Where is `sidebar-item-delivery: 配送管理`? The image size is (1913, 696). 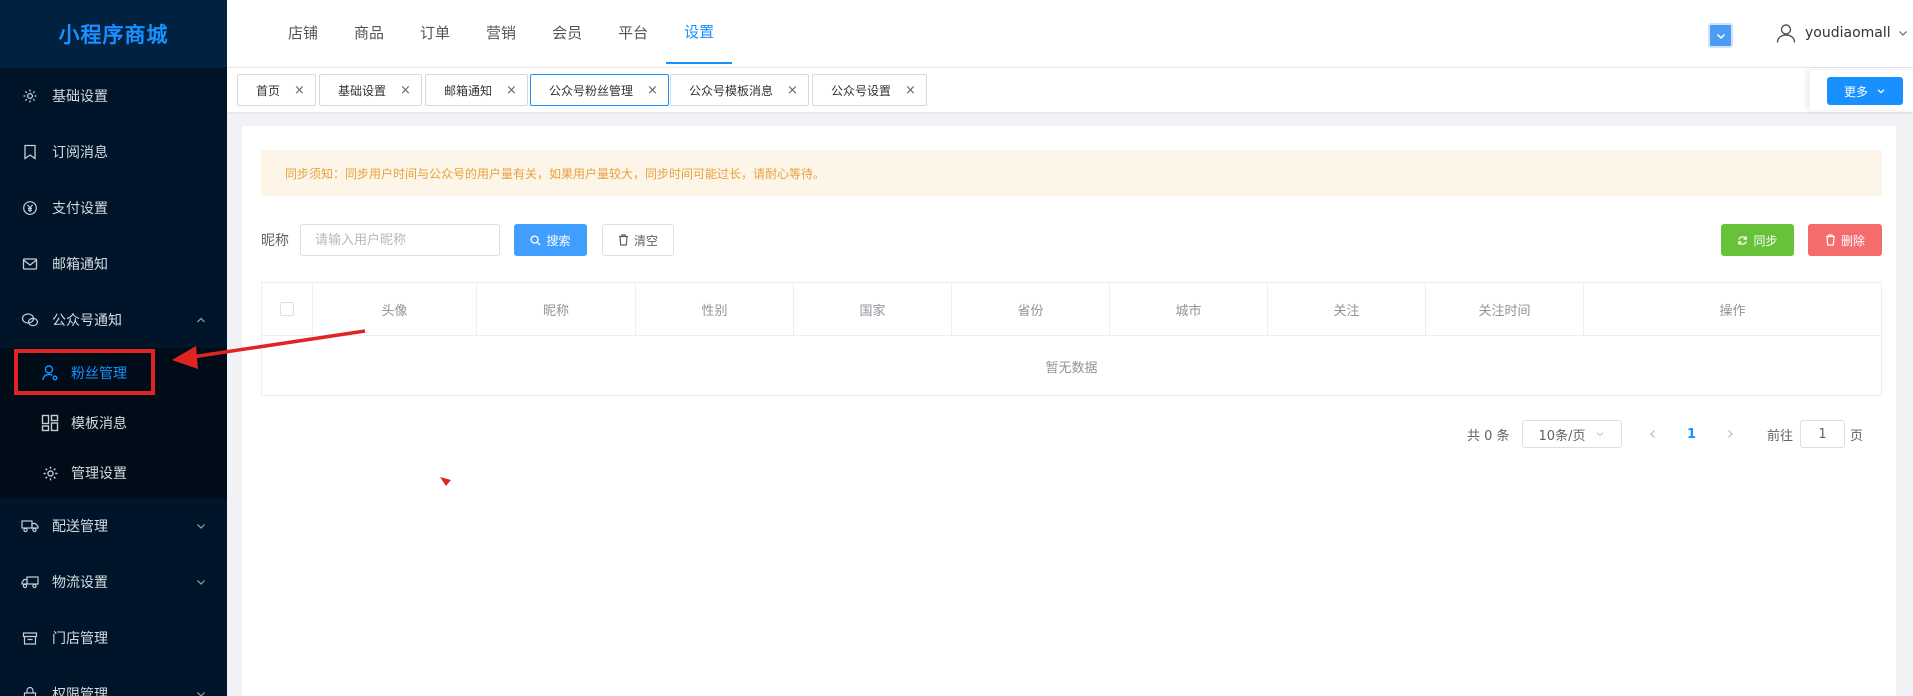 sidebar-item-delivery: 配送管理 is located at coordinates (113, 526).